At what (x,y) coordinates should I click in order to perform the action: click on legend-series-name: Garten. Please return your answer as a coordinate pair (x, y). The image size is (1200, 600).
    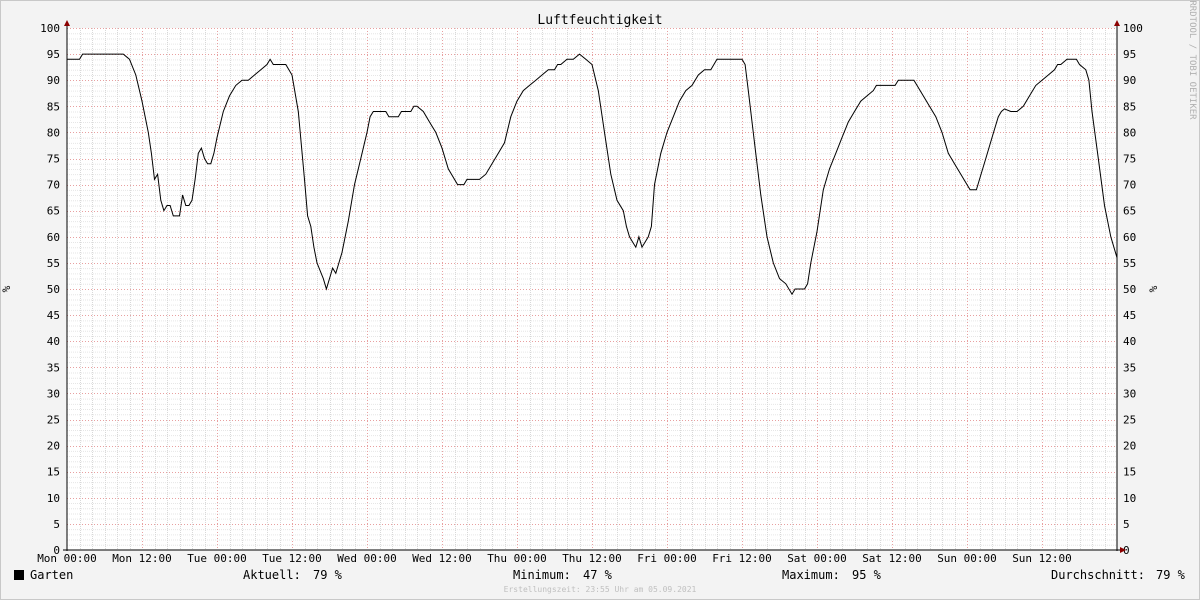
    Looking at the image, I should click on (52, 575).